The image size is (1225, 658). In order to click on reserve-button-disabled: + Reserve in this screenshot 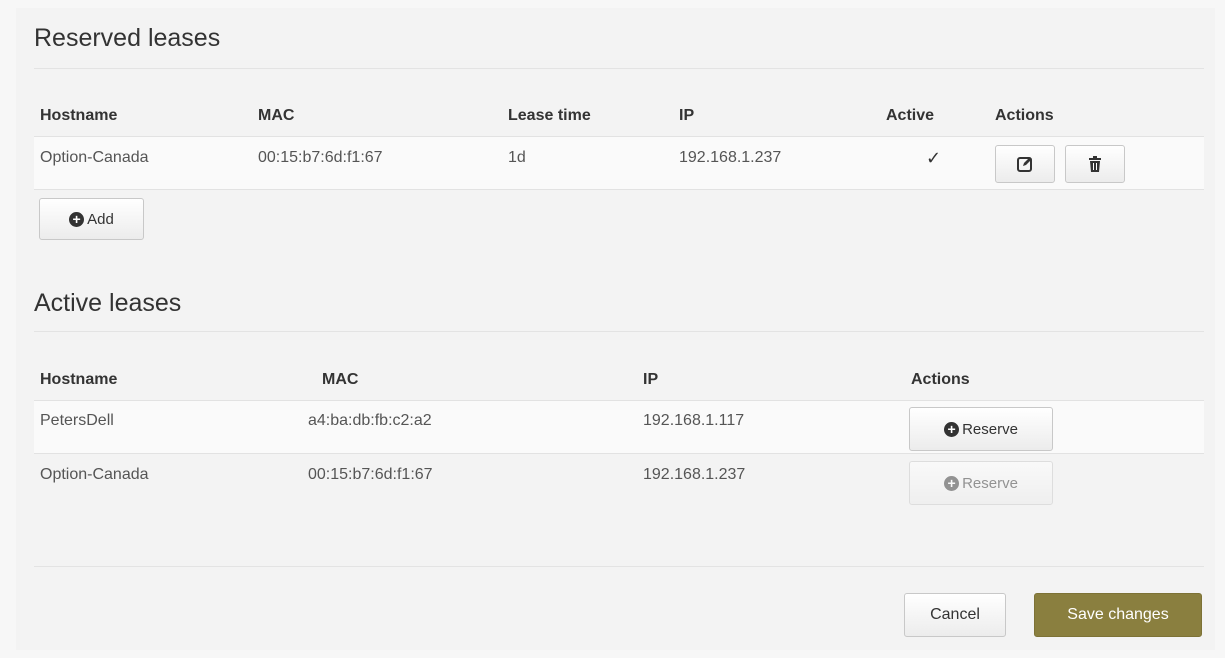, I will do `click(981, 483)`.